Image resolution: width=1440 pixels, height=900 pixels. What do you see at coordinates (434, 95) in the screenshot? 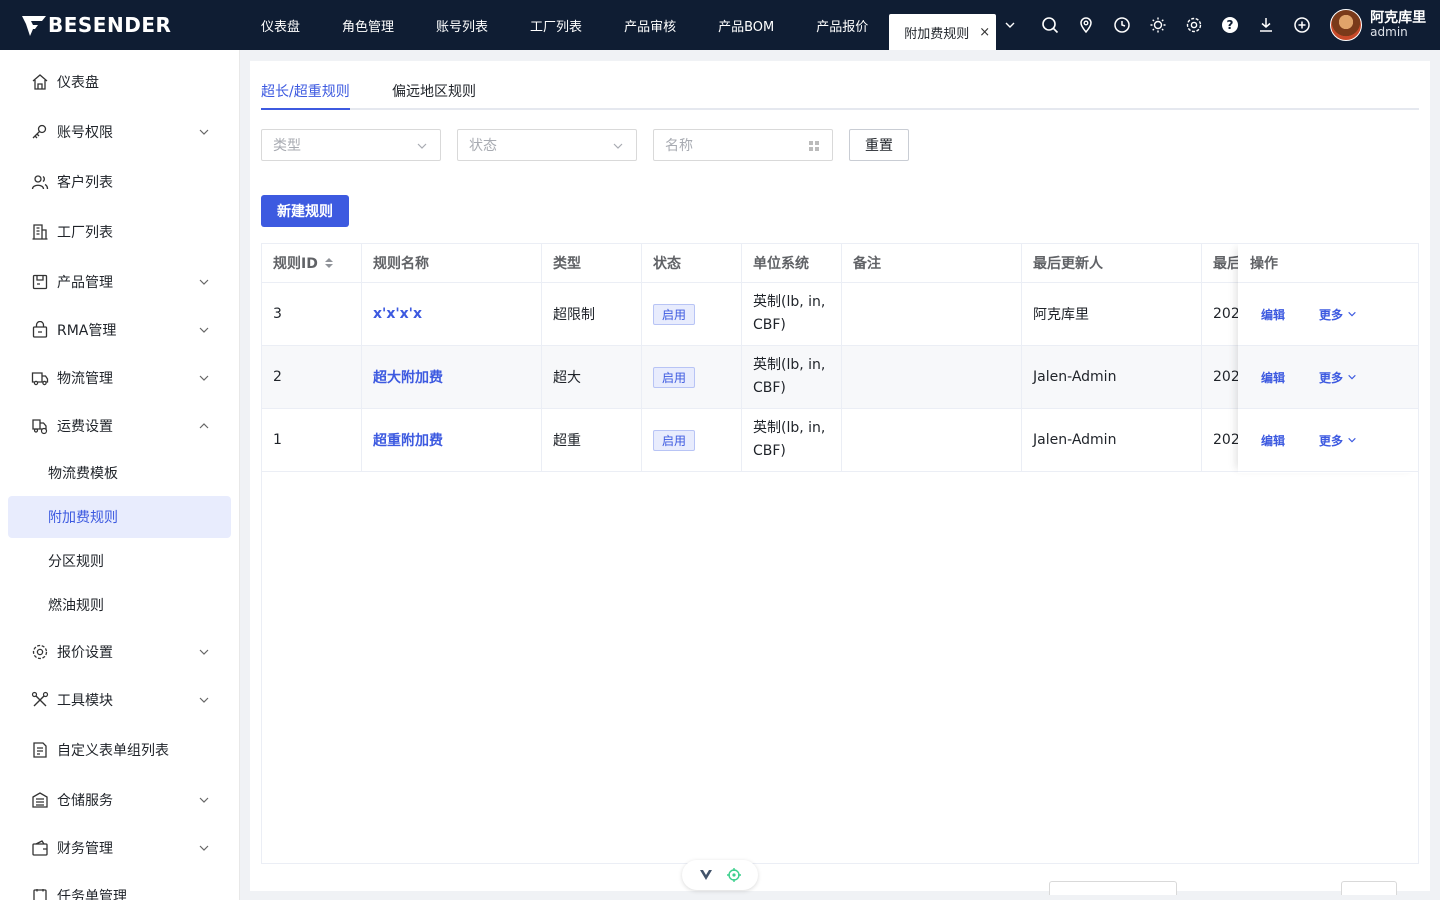
I see `tab-remote-area: 偏远地区规则` at bounding box center [434, 95].